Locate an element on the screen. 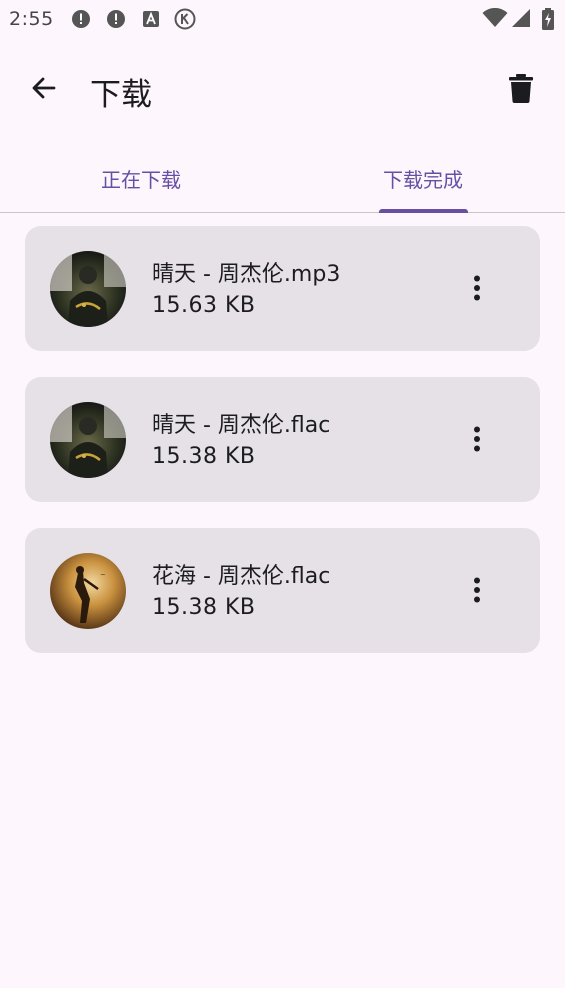 Image resolution: width=565 pixels, height=988 pixels. k-circle-icon is located at coordinates (185, 19).